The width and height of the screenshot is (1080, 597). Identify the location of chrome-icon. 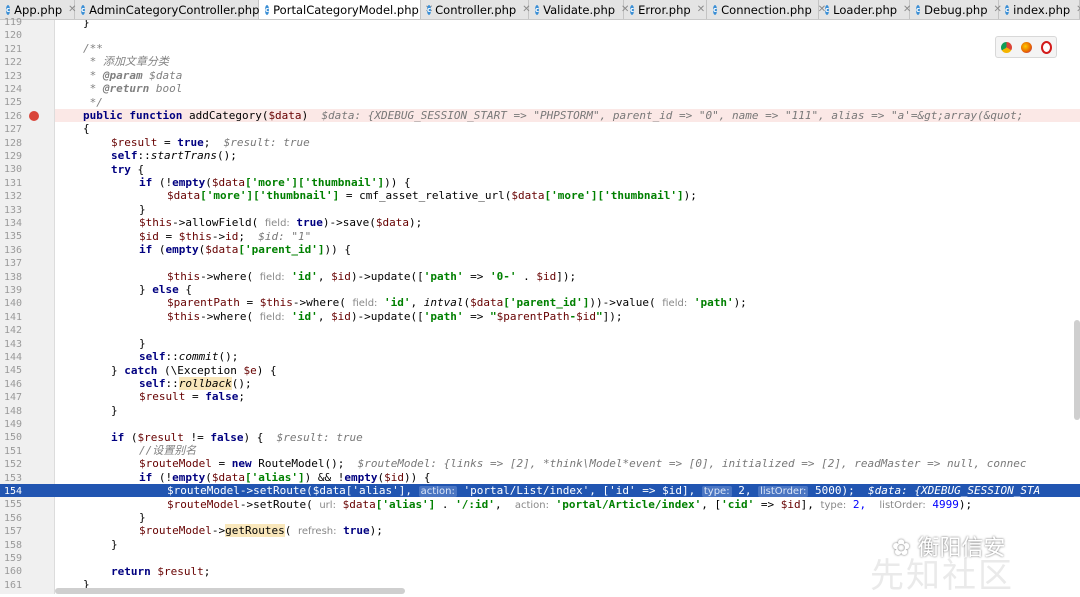
(1006, 47).